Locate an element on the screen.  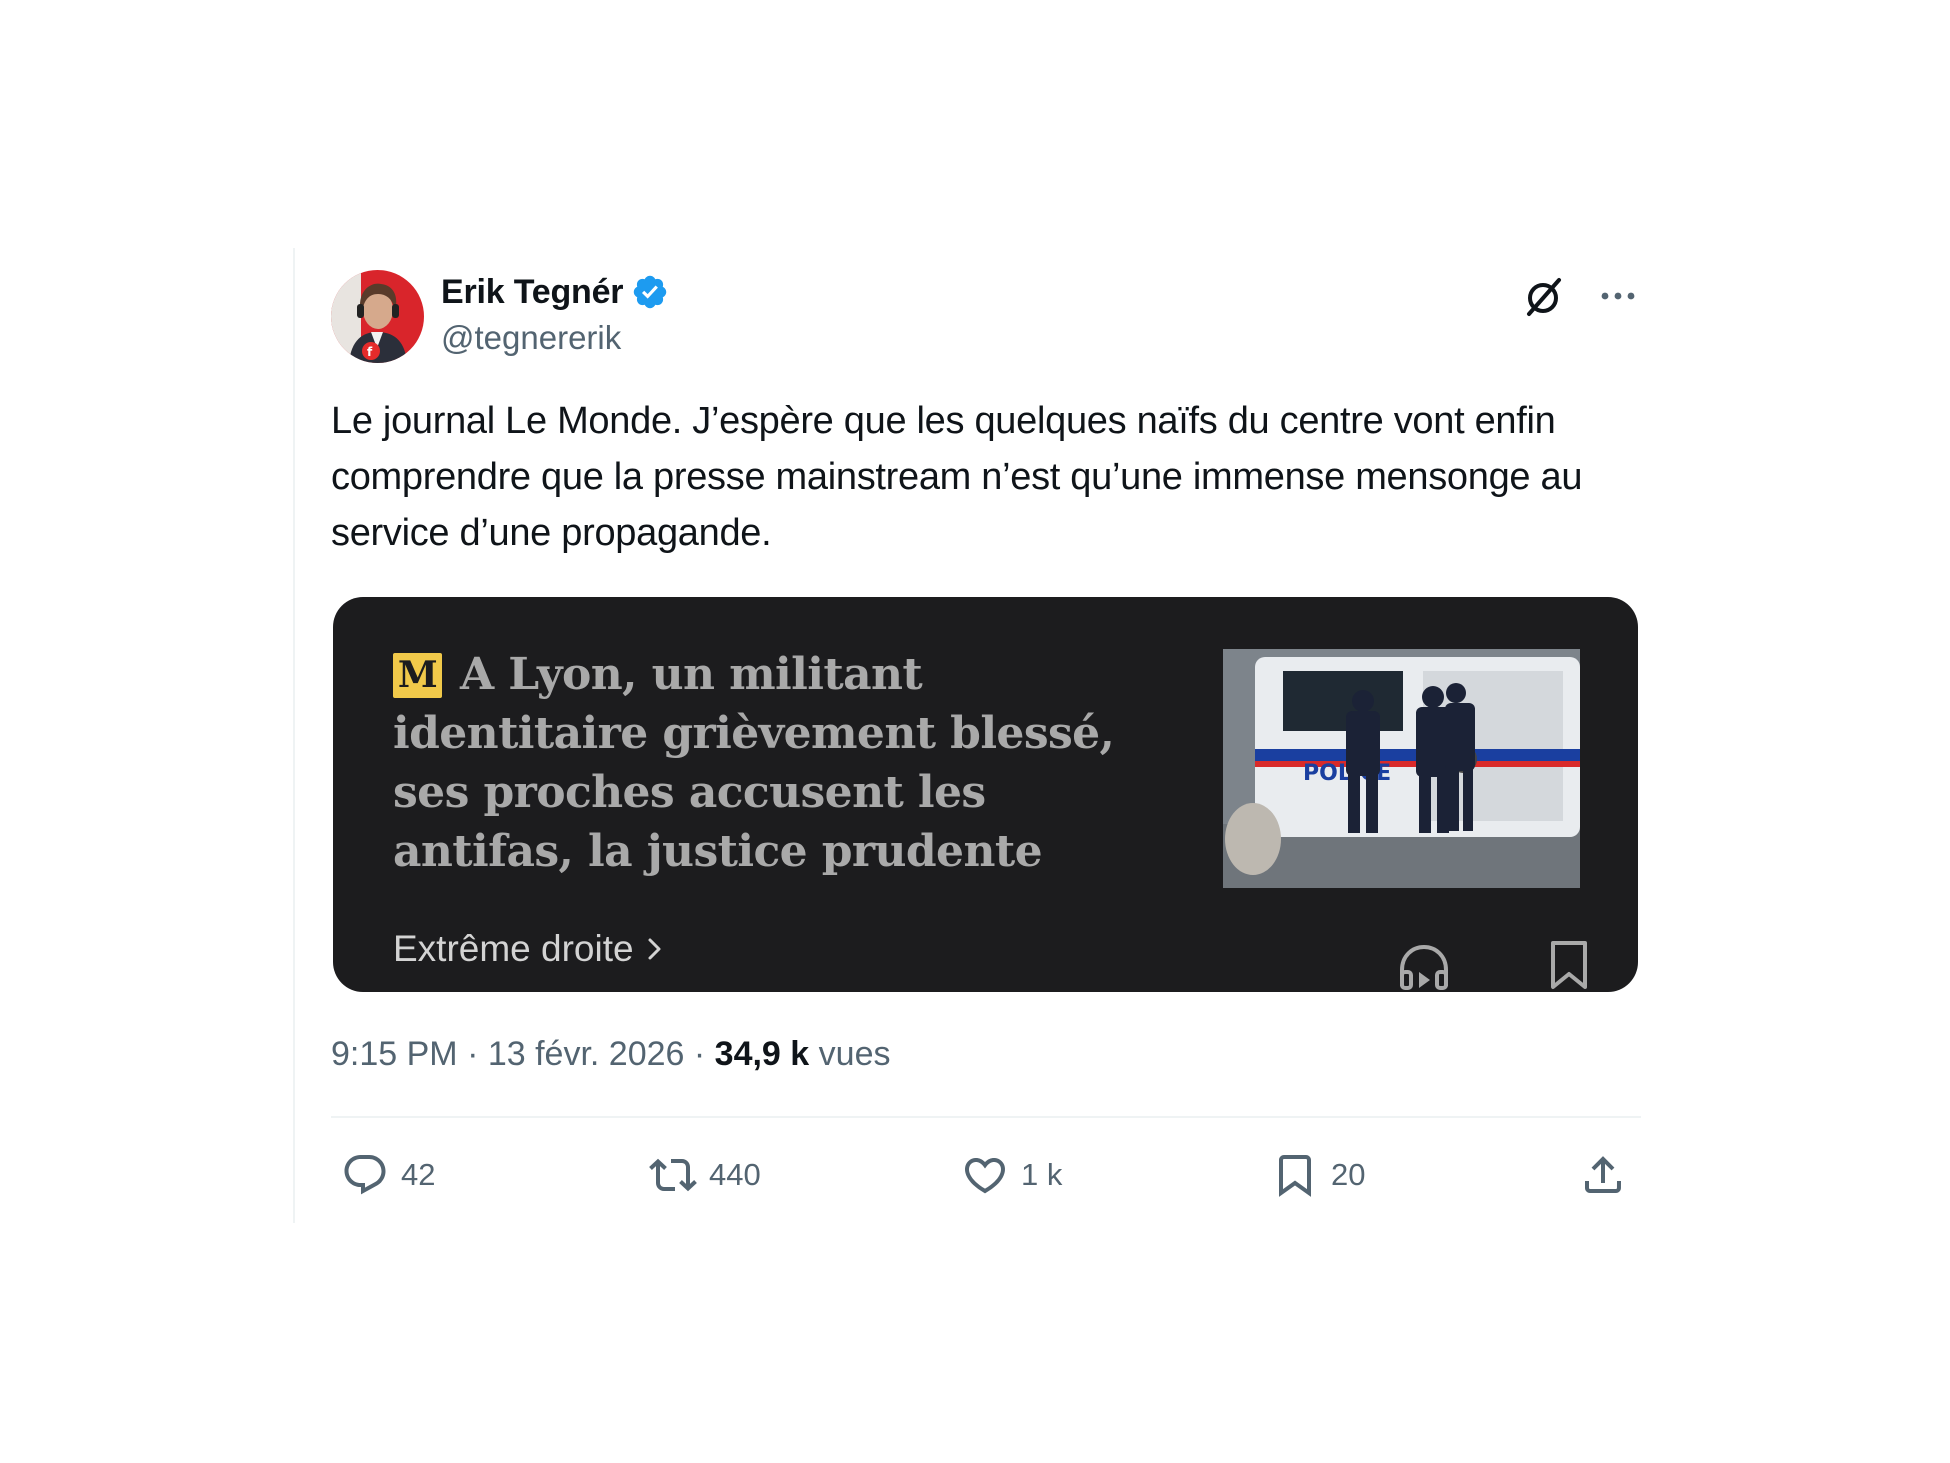
chevron-right-icon is located at coordinates (654, 949).